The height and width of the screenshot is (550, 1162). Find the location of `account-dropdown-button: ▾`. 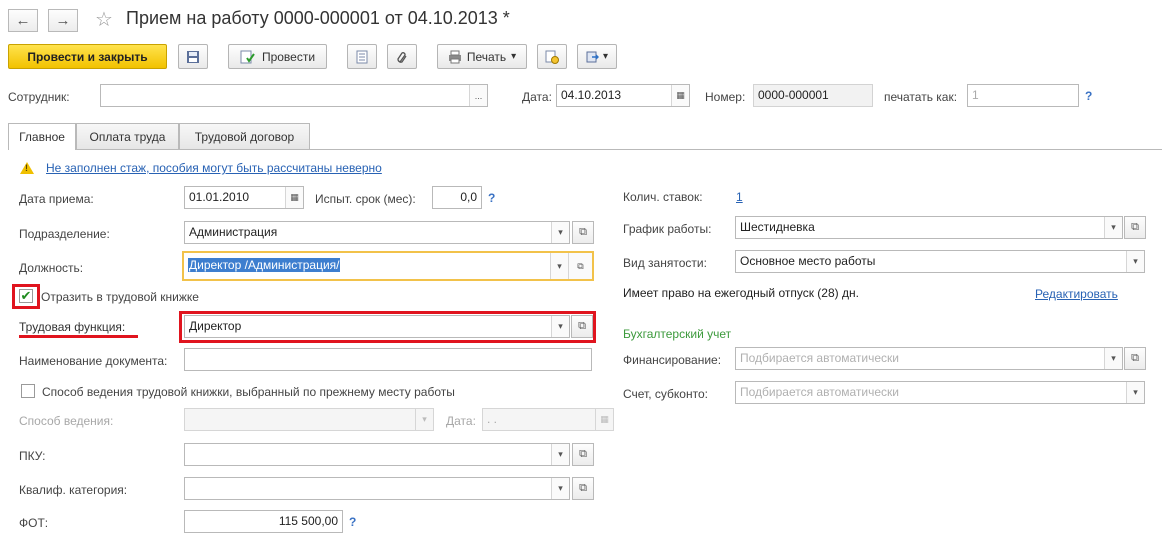

account-dropdown-button: ▾ is located at coordinates (1135, 392).